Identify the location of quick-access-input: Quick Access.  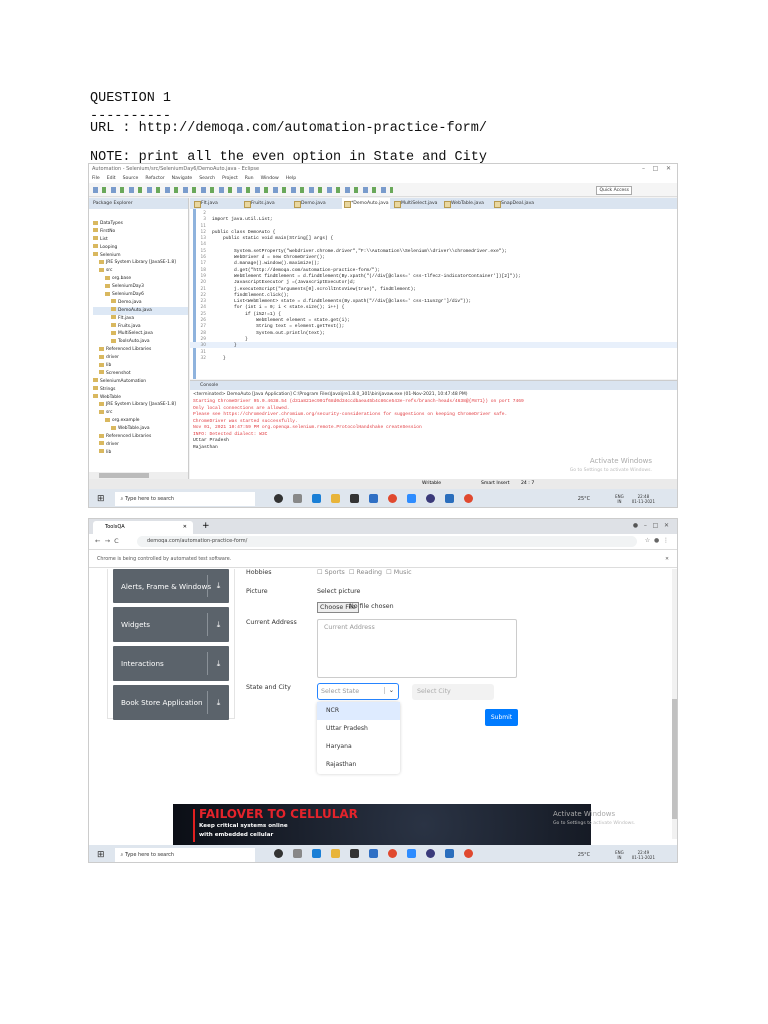
(614, 190).